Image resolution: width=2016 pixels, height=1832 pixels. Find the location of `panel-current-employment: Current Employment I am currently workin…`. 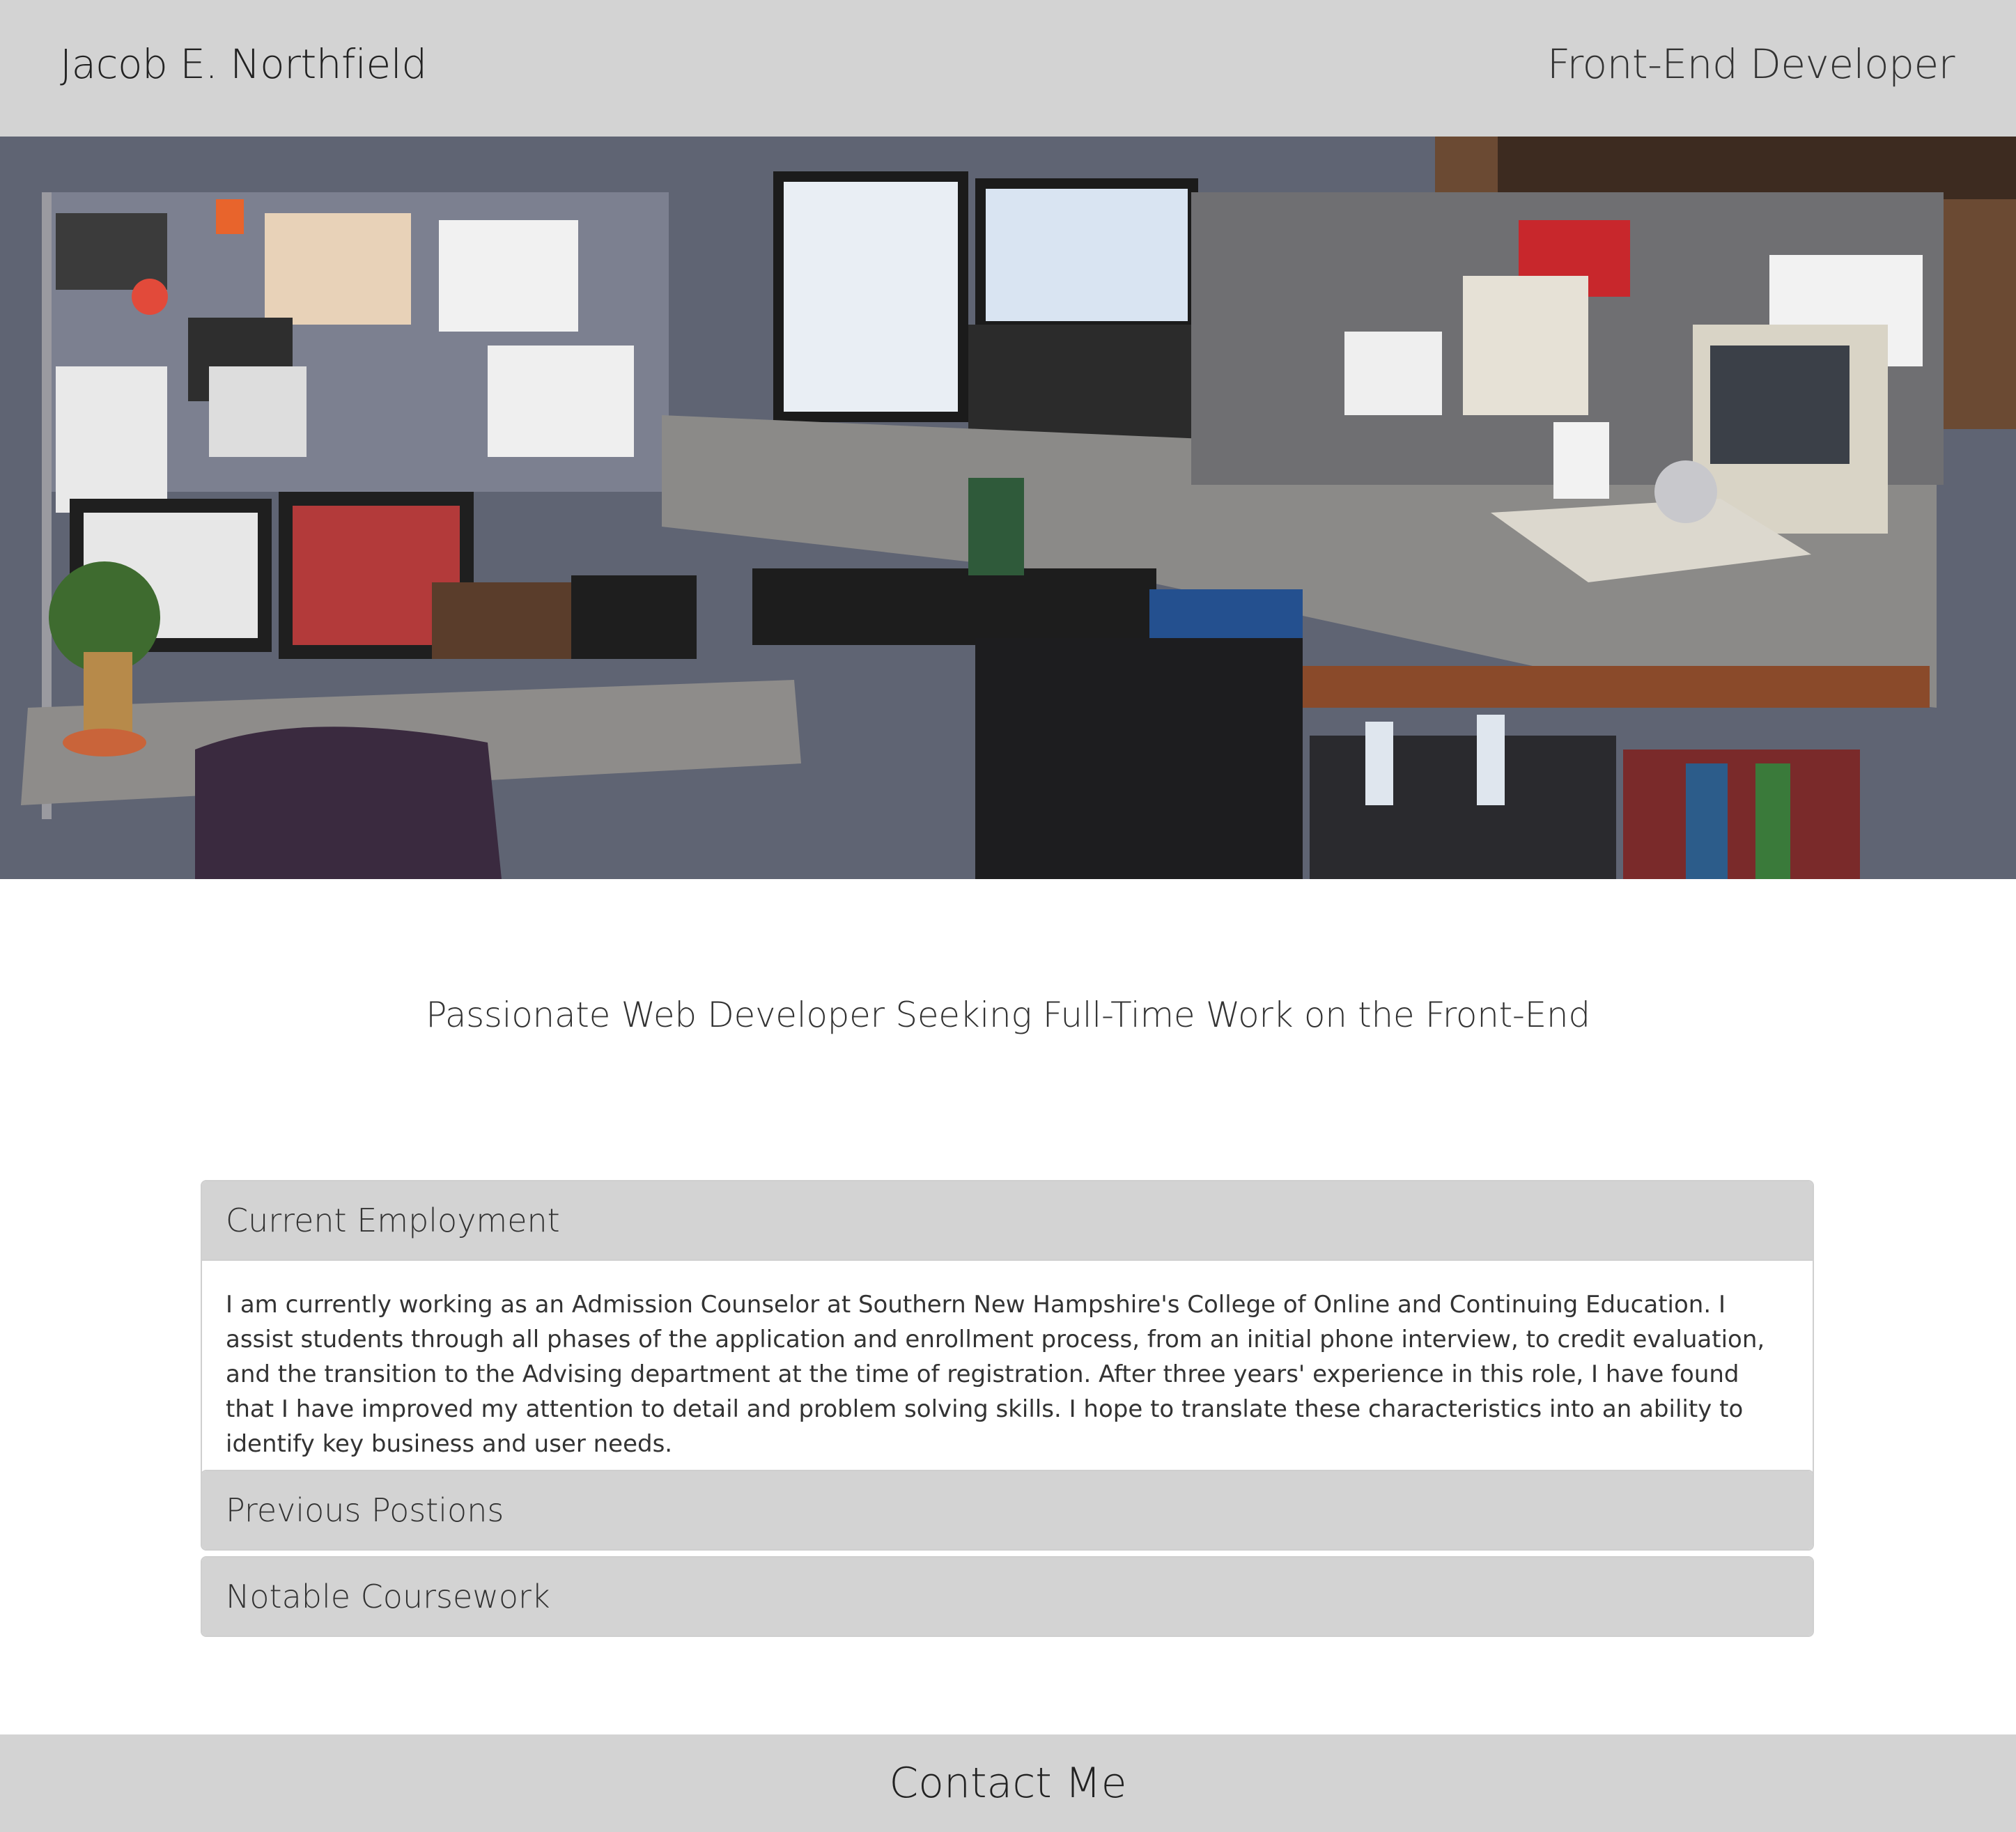

panel-current-employment: Current Employment I am currently workin… is located at coordinates (1007, 1335).